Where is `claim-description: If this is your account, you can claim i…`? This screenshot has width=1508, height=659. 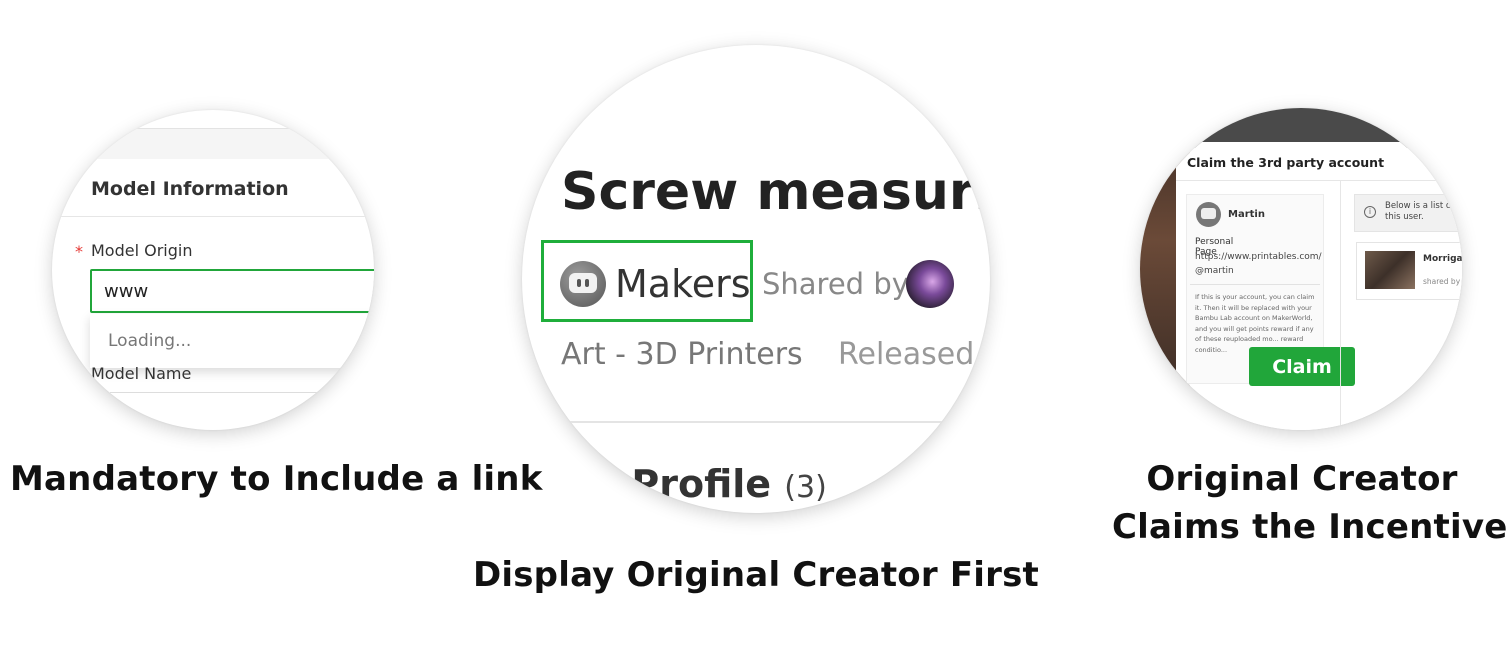 claim-description: If this is your account, you can claim i… is located at coordinates (1255, 323).